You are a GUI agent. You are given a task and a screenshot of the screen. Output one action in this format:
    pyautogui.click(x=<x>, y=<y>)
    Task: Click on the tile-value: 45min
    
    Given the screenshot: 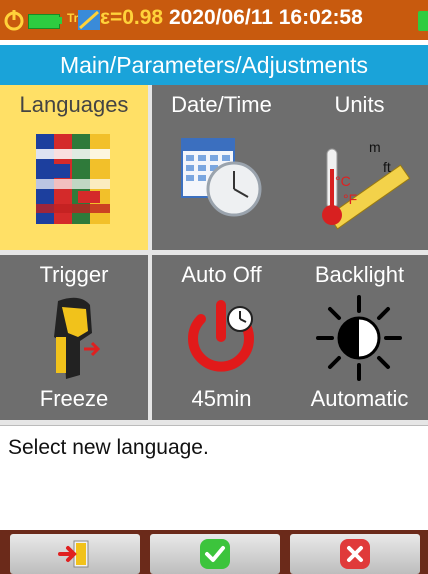 What is the action you would take?
    pyautogui.click(x=221, y=398)
    